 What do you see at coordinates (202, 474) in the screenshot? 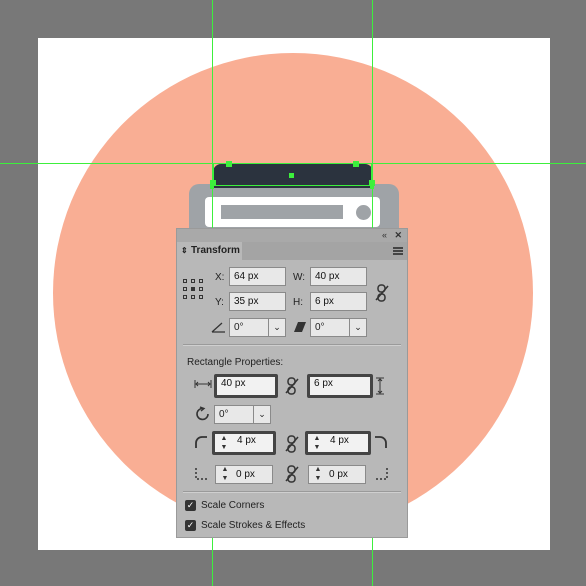
I see `corner-bl-icon` at bounding box center [202, 474].